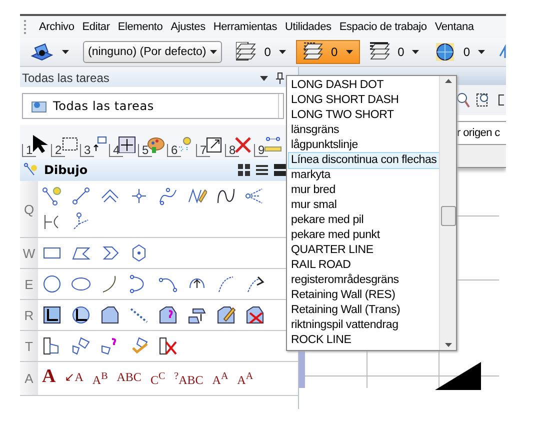 Image resolution: width=556 pixels, height=448 pixels. I want to click on list-option: QUARTER LINE, so click(364, 250).